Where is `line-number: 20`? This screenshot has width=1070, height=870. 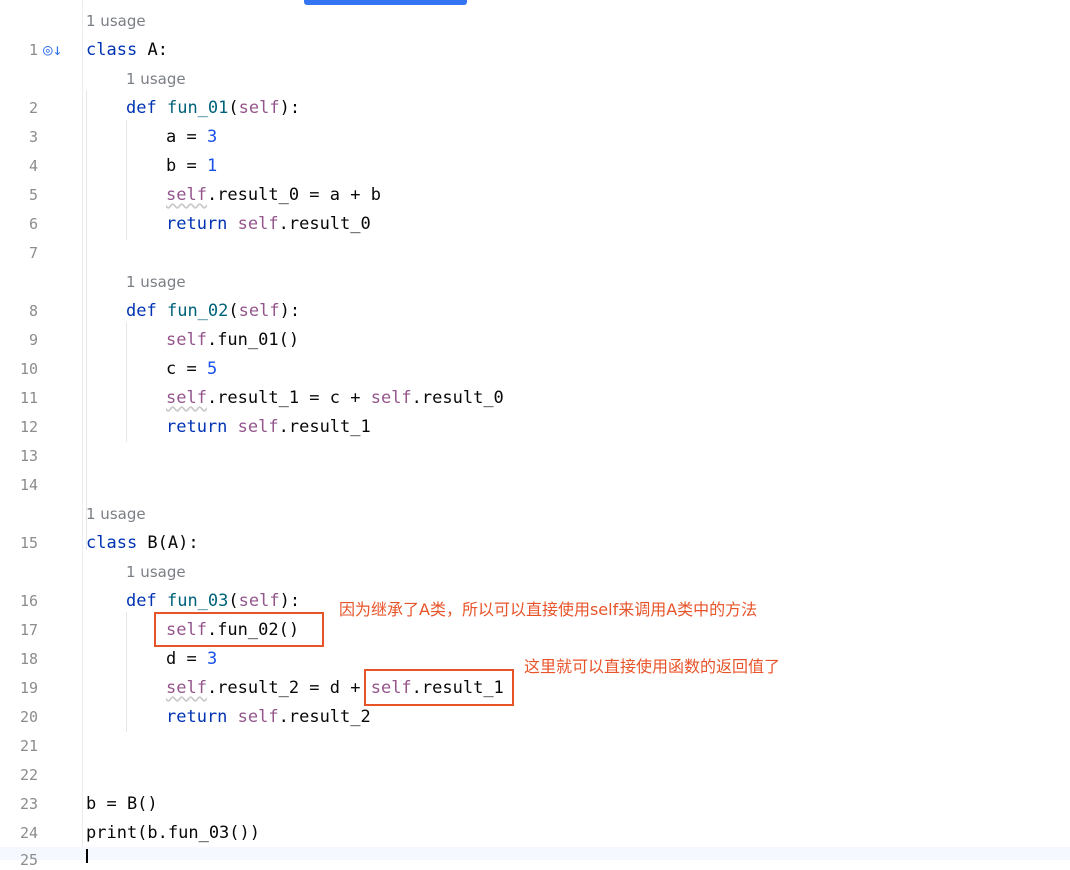 line-number: 20 is located at coordinates (28, 717).